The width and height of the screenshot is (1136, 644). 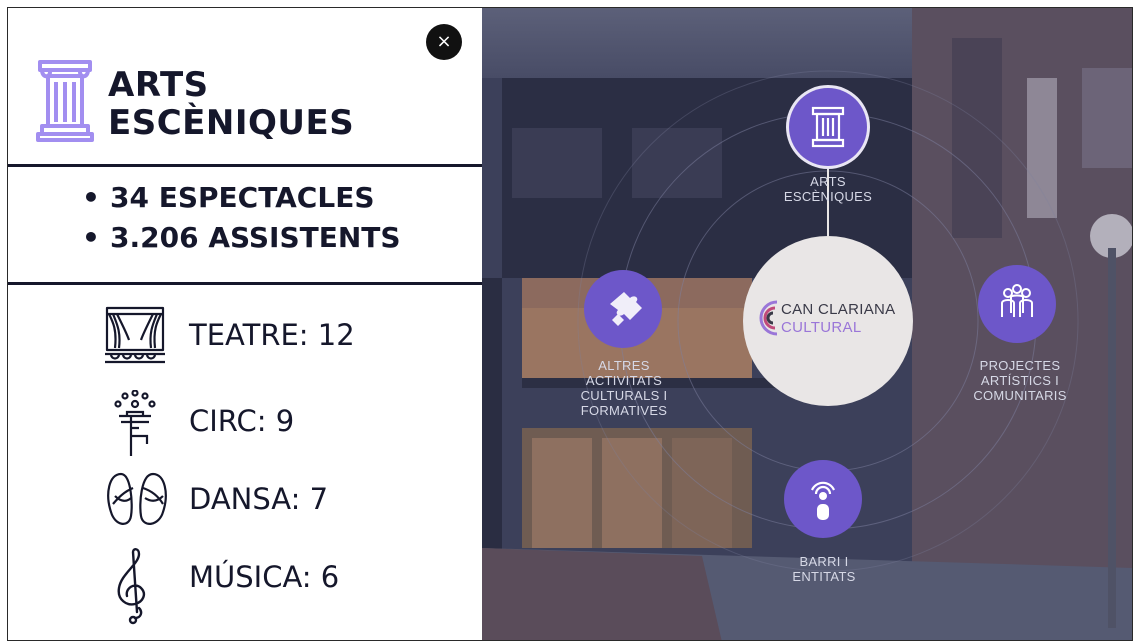 What do you see at coordinates (131, 586) in the screenshot?
I see `treble-clef-icon` at bounding box center [131, 586].